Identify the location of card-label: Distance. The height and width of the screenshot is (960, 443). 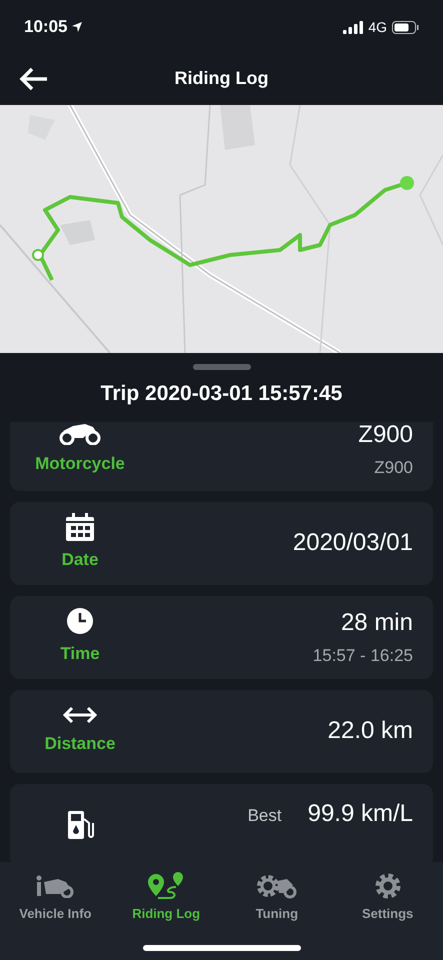
(80, 744).